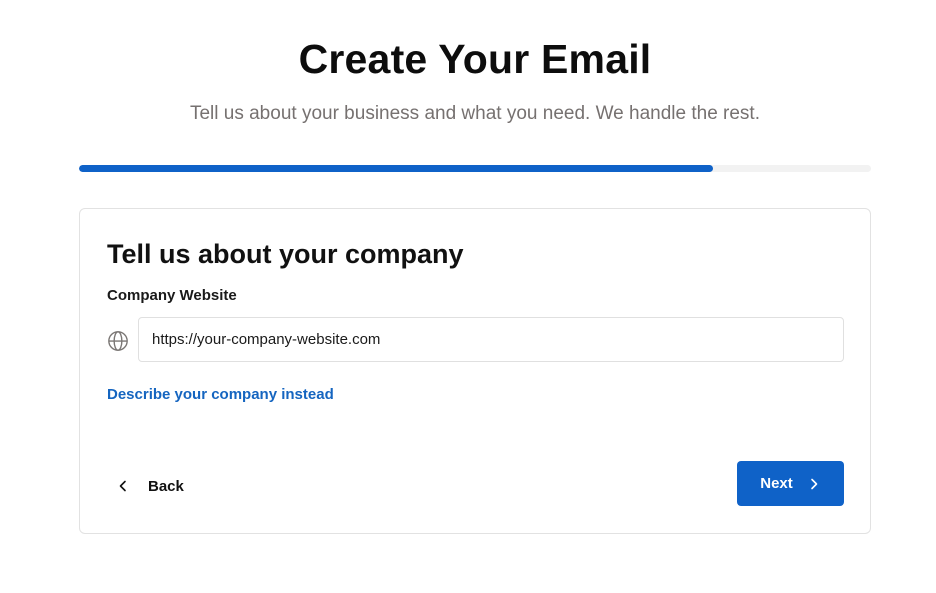 This screenshot has height=593, width=936. I want to click on back-button-label: Back, so click(166, 486).